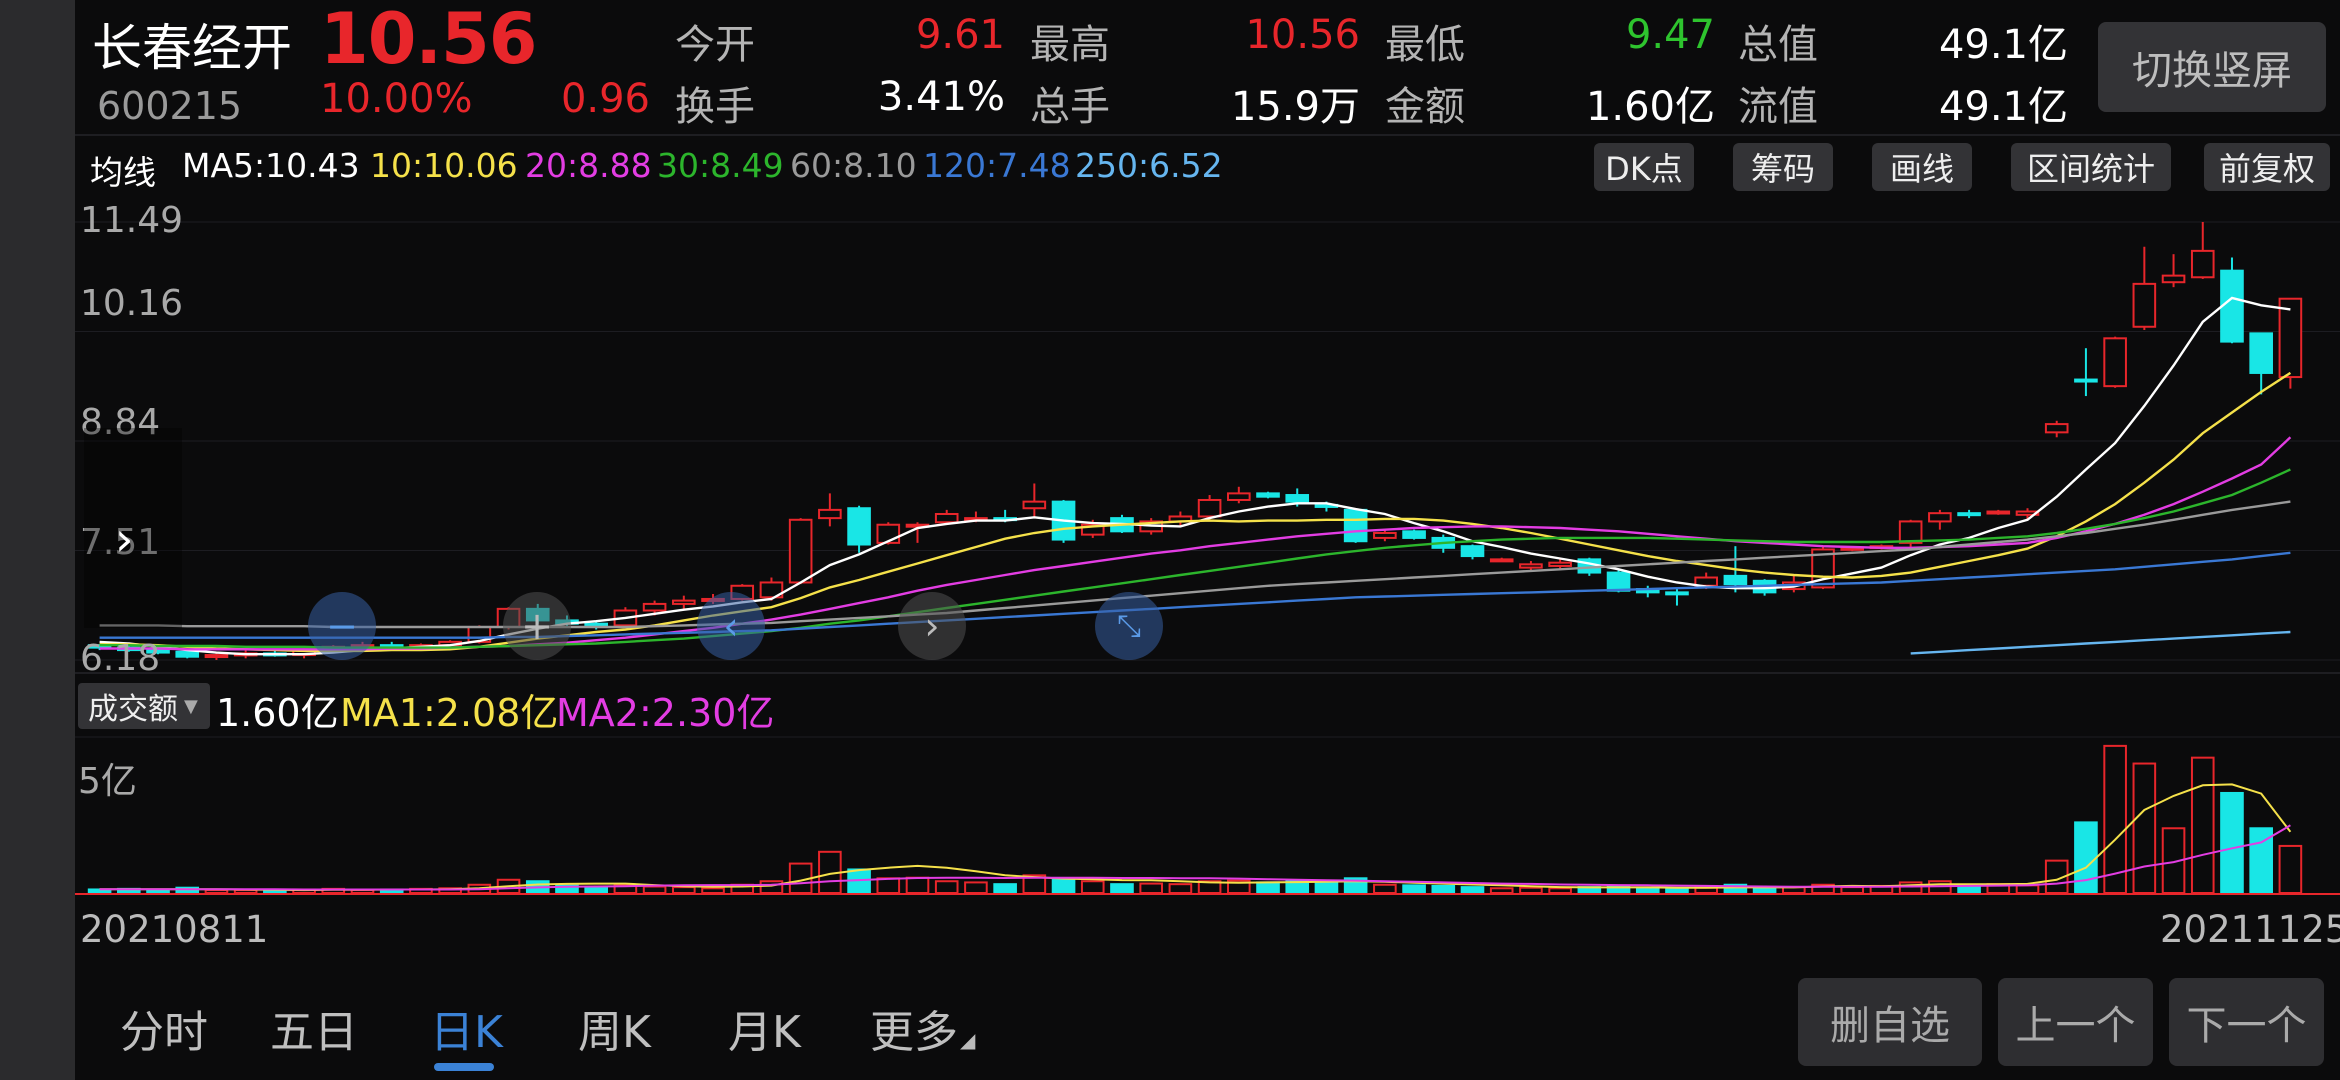  What do you see at coordinates (665, 713) in the screenshot?
I see `volume-ma2: MA2:2.30亿` at bounding box center [665, 713].